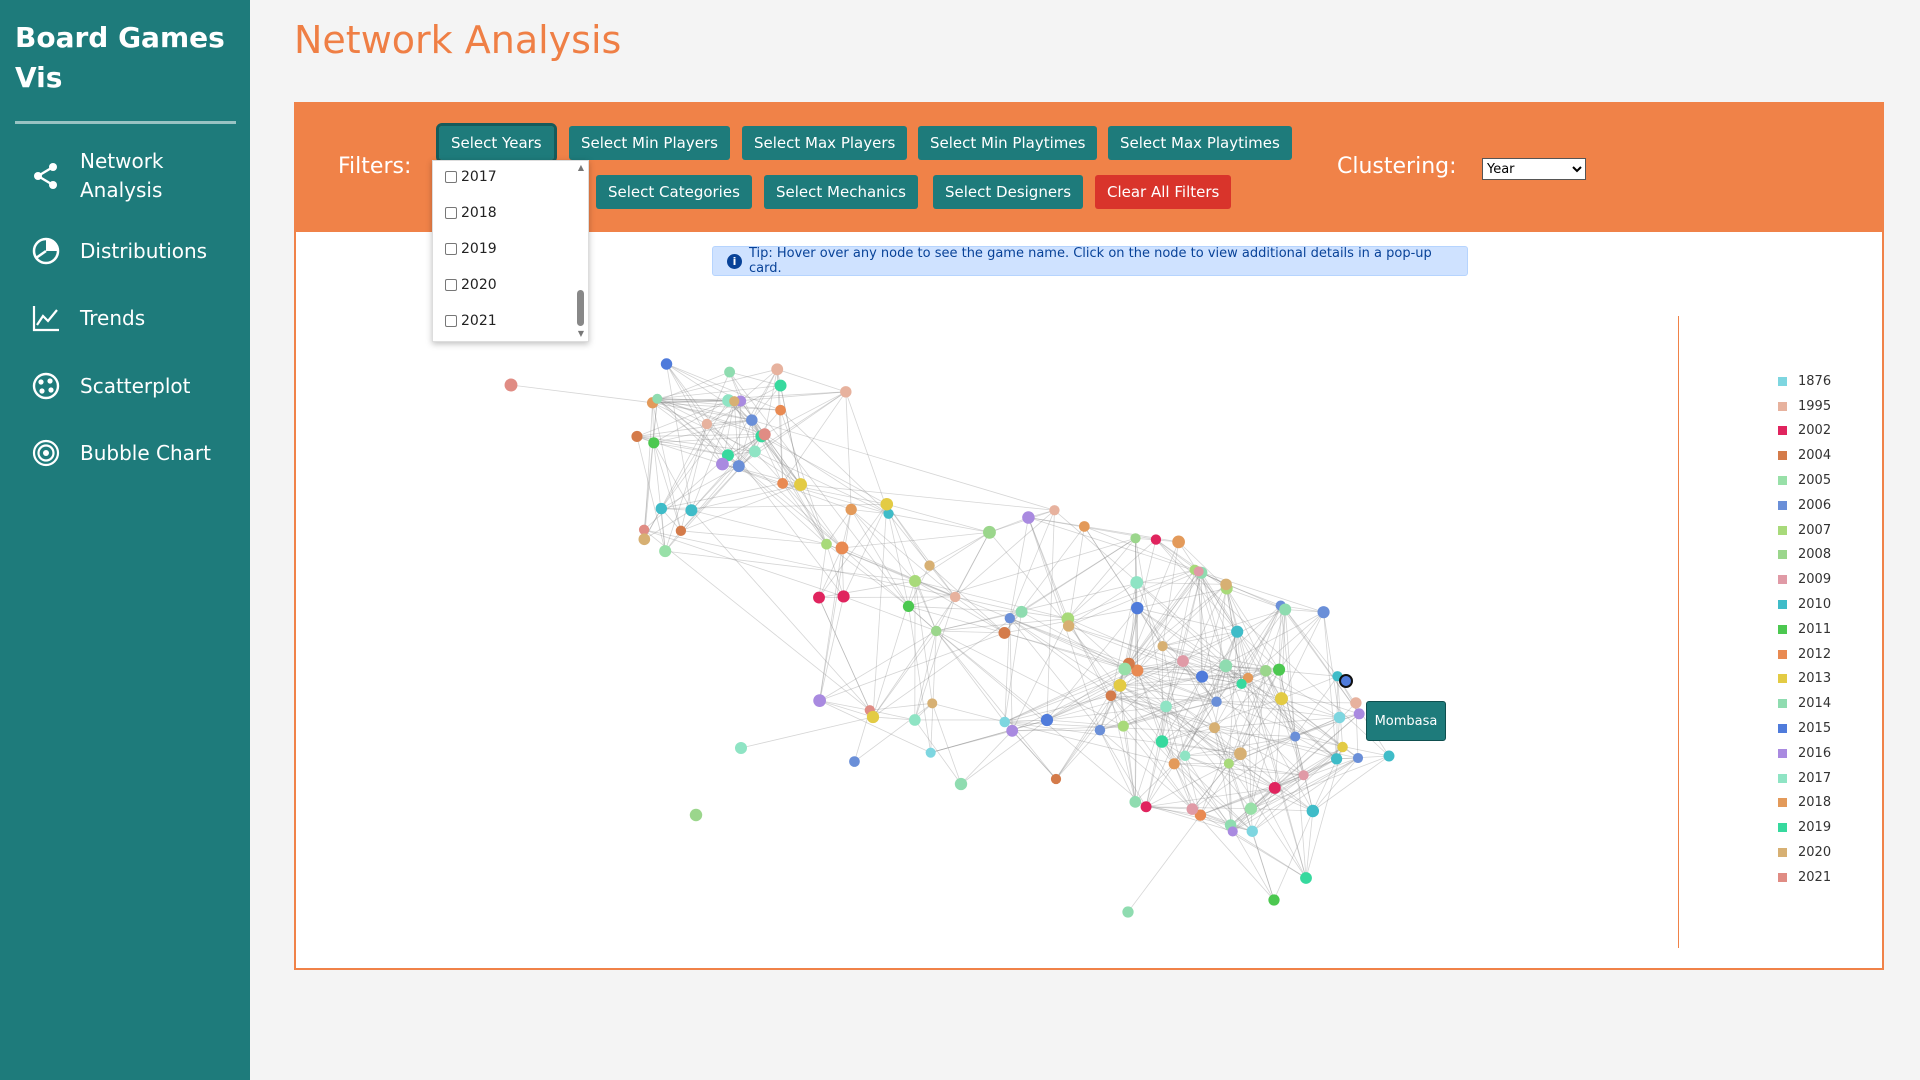 This screenshot has height=1080, width=1920. I want to click on nav-distributions: Distributions, so click(137, 251).